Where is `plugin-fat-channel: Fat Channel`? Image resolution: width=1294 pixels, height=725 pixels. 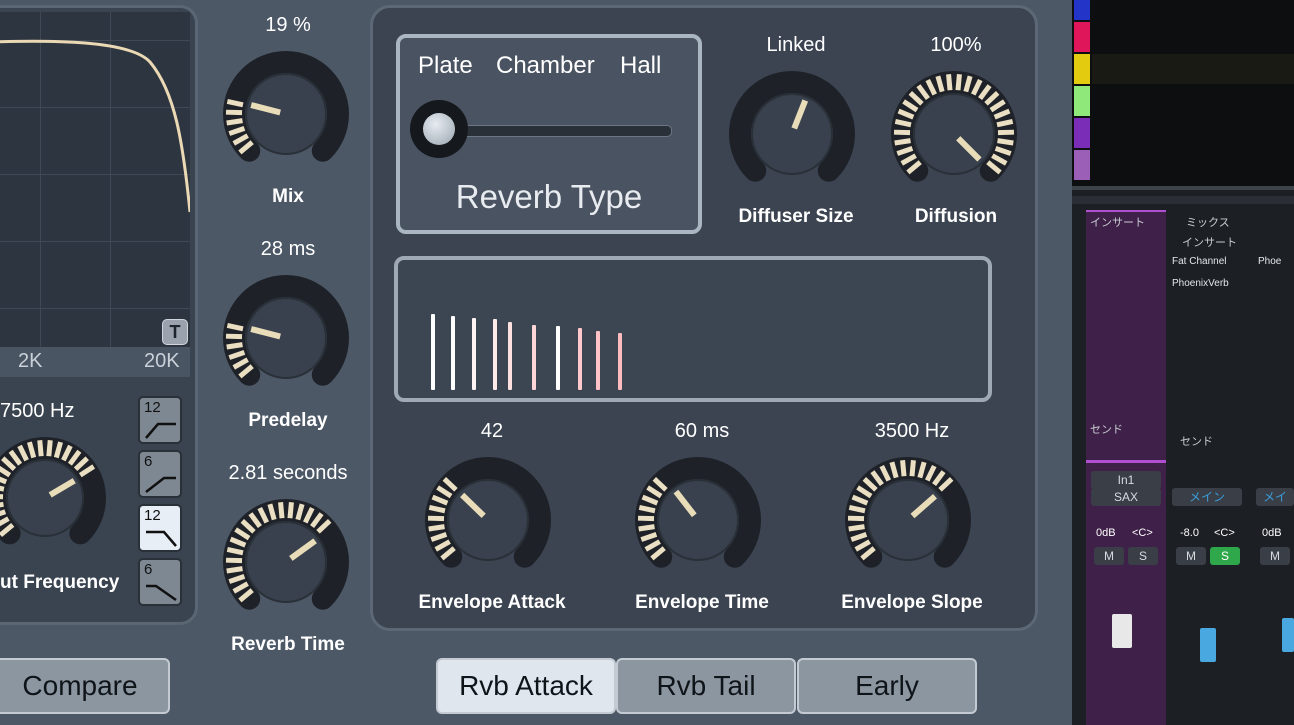
plugin-fat-channel: Fat Channel is located at coordinates (1199, 261).